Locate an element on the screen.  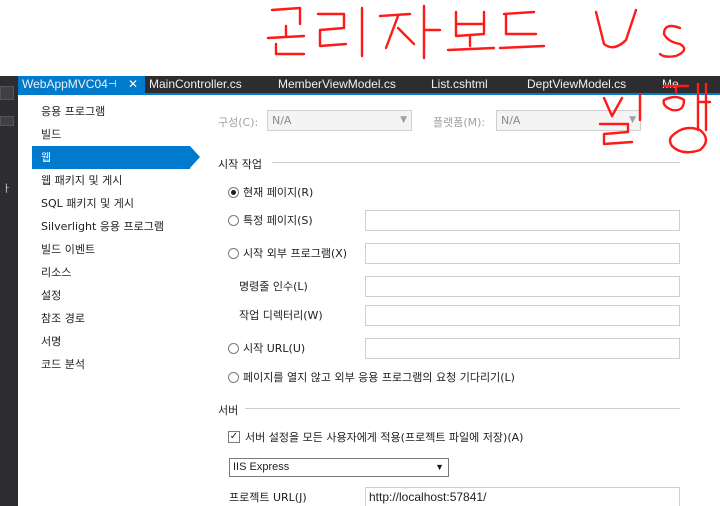
working-dir-input is located at coordinates (522, 315).